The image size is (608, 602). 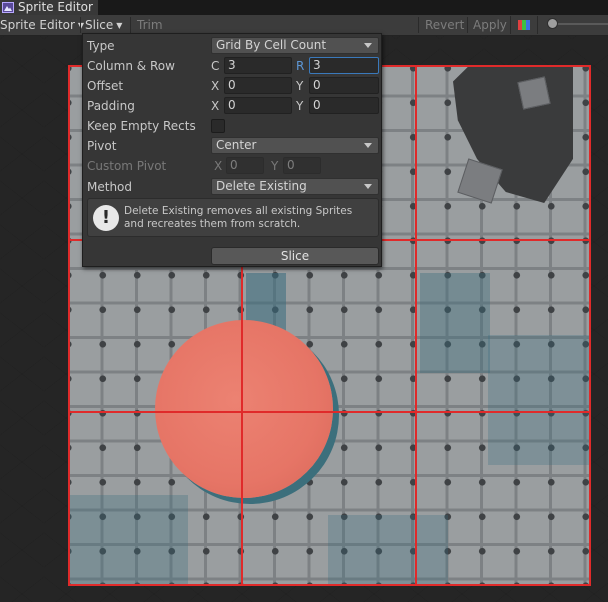 I want to click on type-dropdown: Grid By Cell Count, so click(x=295, y=45).